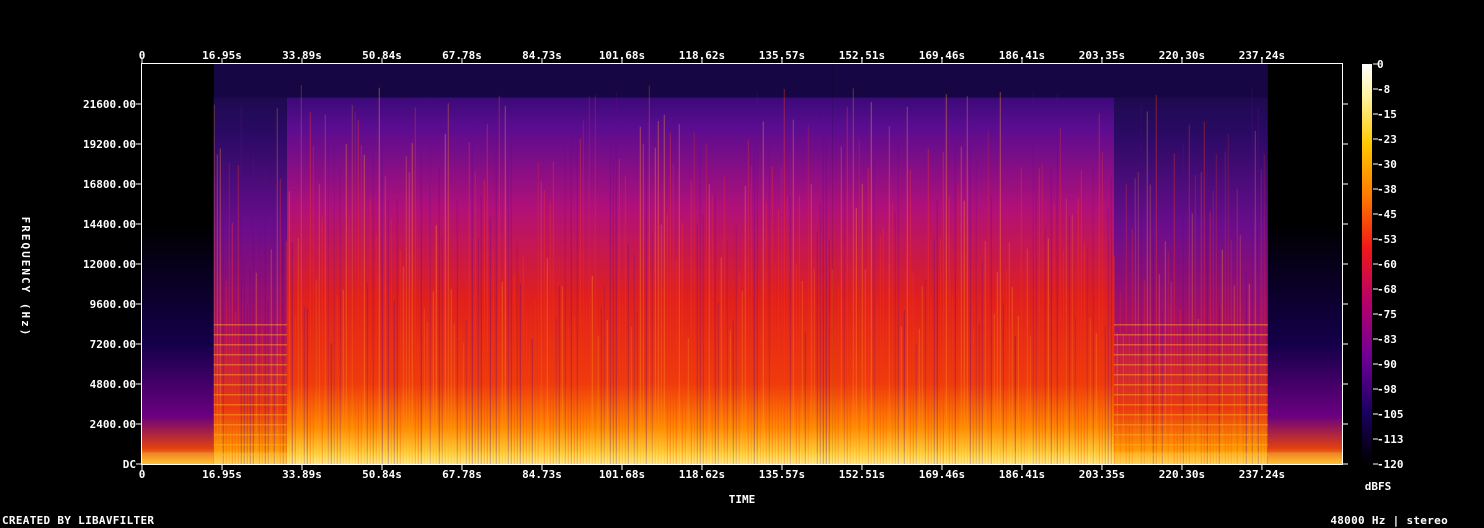 This screenshot has width=1484, height=528. I want to click on x-tick-label-top: 16.95s, so click(222, 55).